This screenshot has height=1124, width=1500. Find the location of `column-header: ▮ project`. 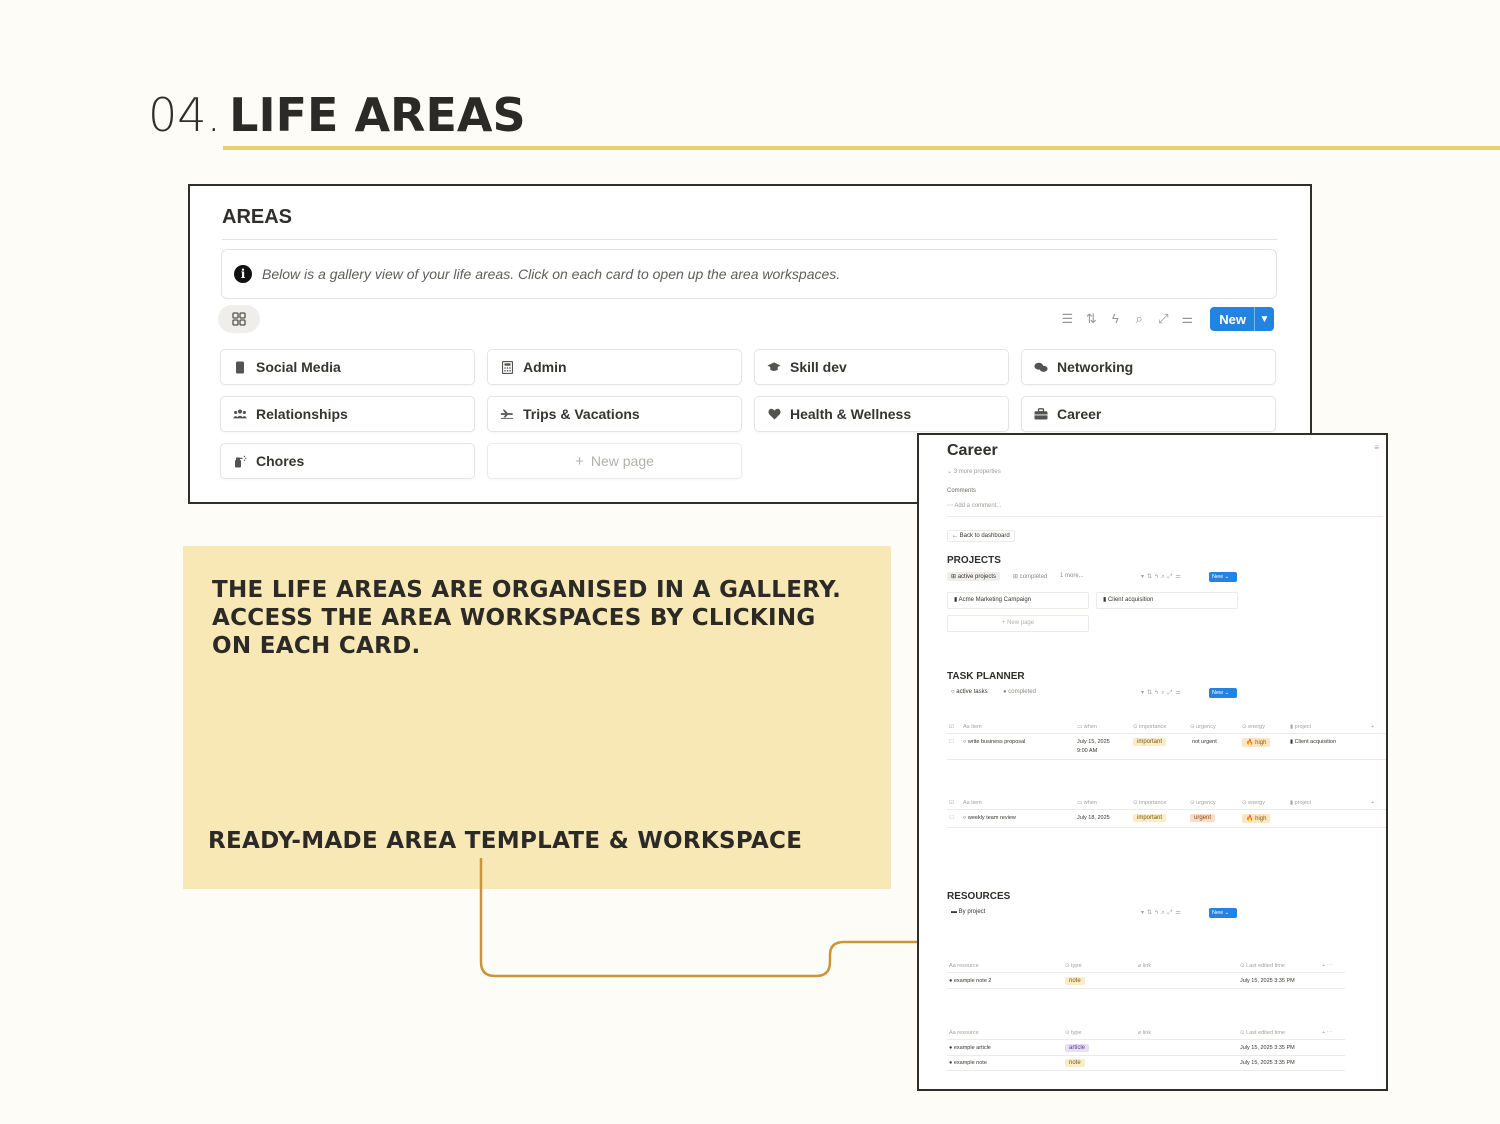

column-header: ▮ project is located at coordinates (1301, 803).